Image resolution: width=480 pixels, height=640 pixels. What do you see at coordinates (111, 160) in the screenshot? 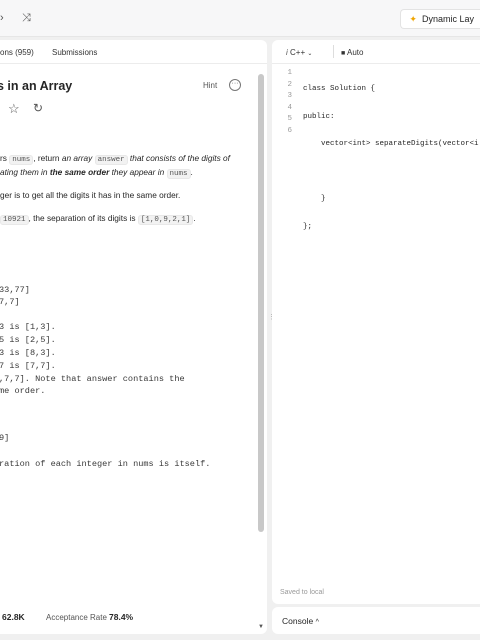
I see `code-answer: answer` at bounding box center [111, 160].